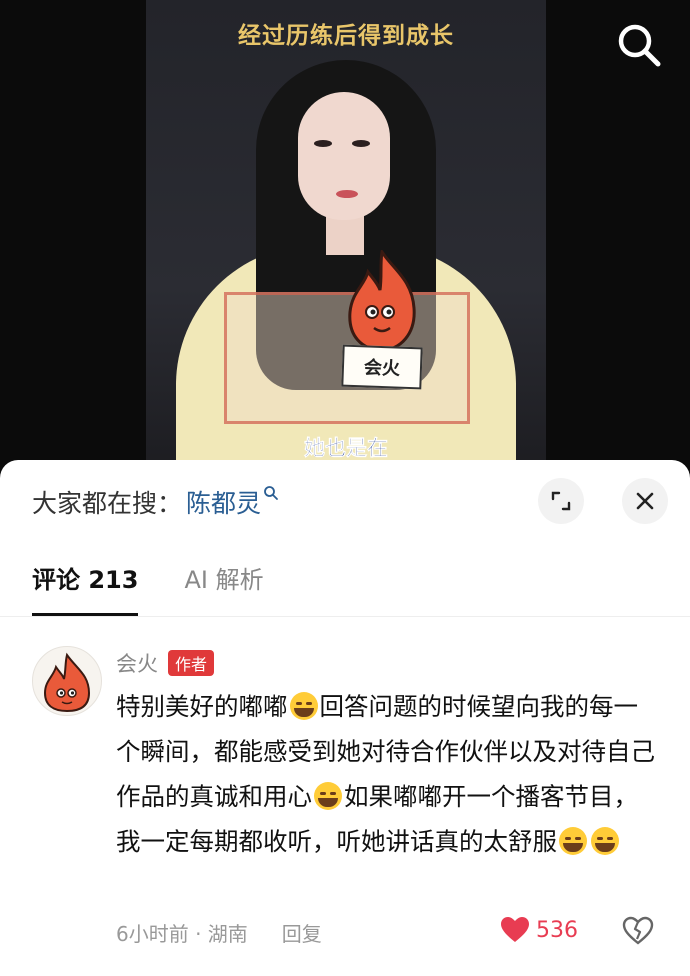  I want to click on fire-avatar-icon, so click(67, 682).